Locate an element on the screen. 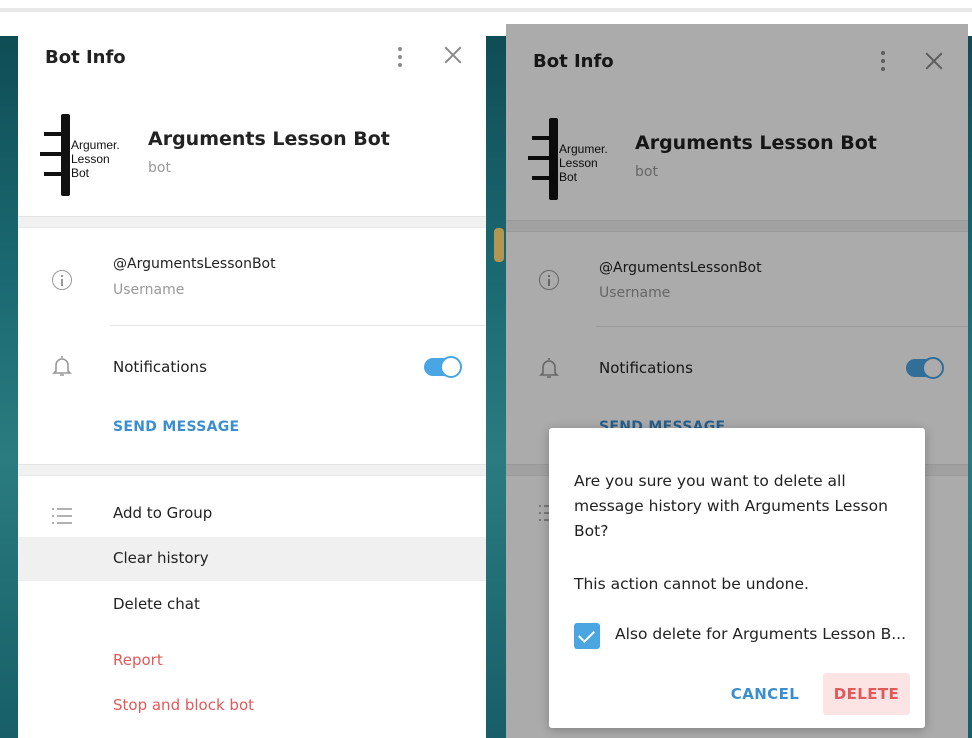 This screenshot has height=738, width=972. delete-button: DELETE is located at coordinates (866, 694).